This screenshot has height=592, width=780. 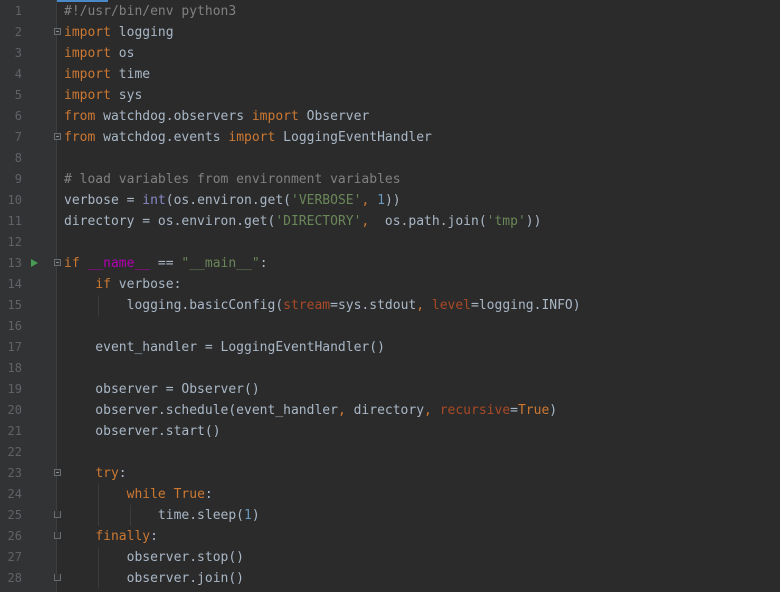 What do you see at coordinates (14, 473) in the screenshot?
I see `line-number: 23` at bounding box center [14, 473].